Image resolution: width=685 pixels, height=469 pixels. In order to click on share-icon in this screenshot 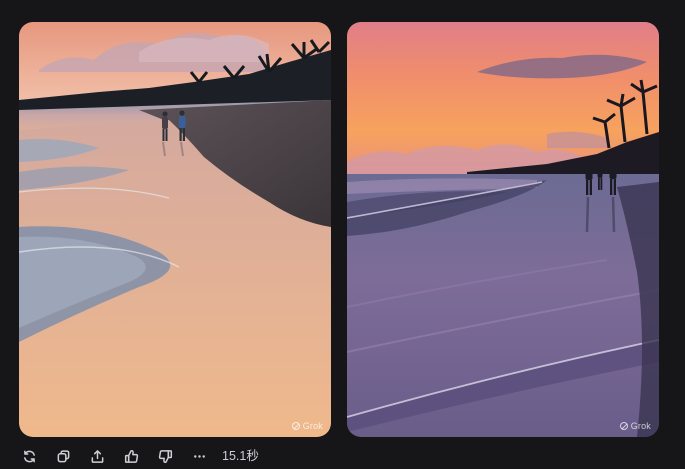, I will do `click(97, 456)`.